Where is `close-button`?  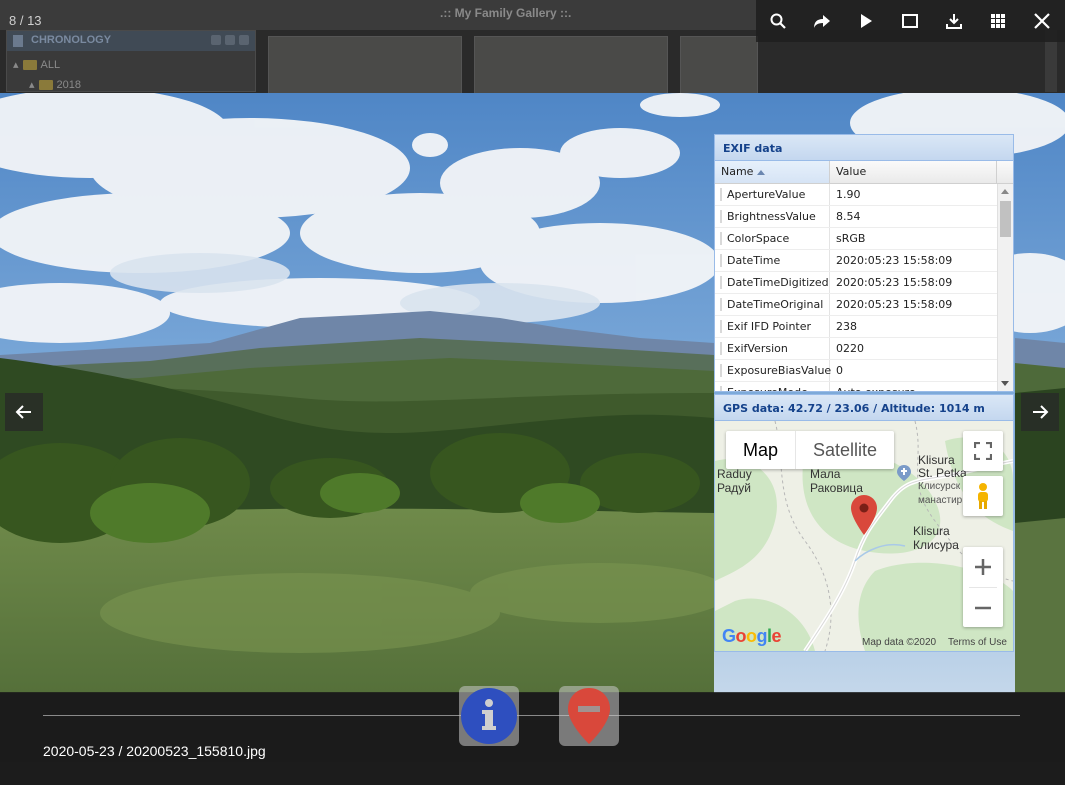
close-button is located at coordinates (1042, 21).